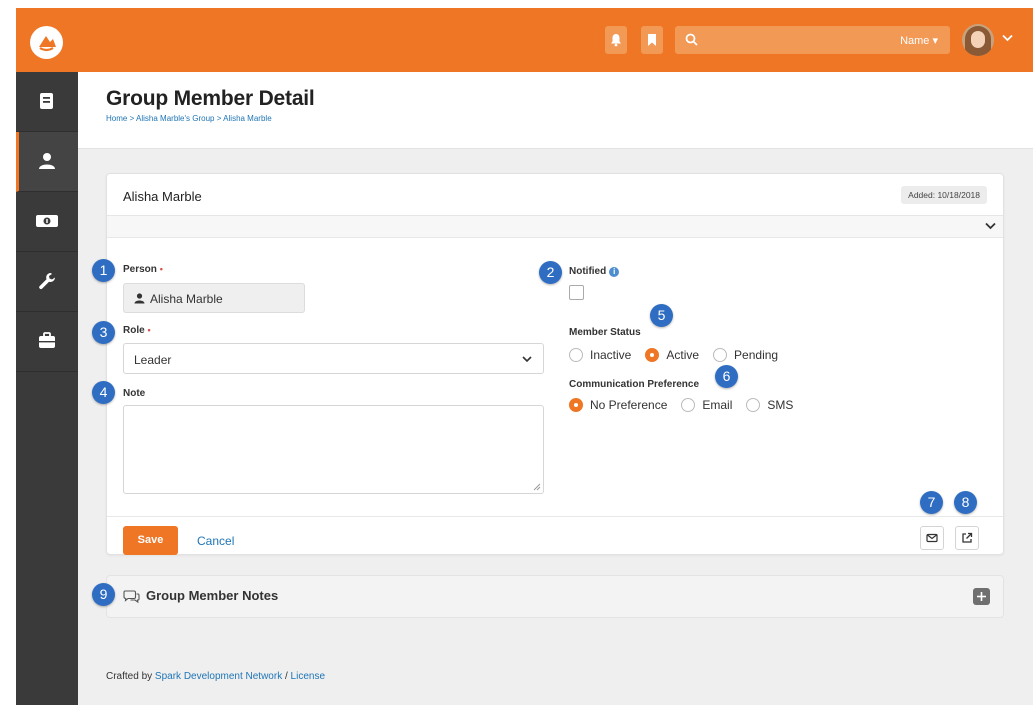 The image size is (1033, 705). I want to click on radio-label: Inactive, so click(610, 355).